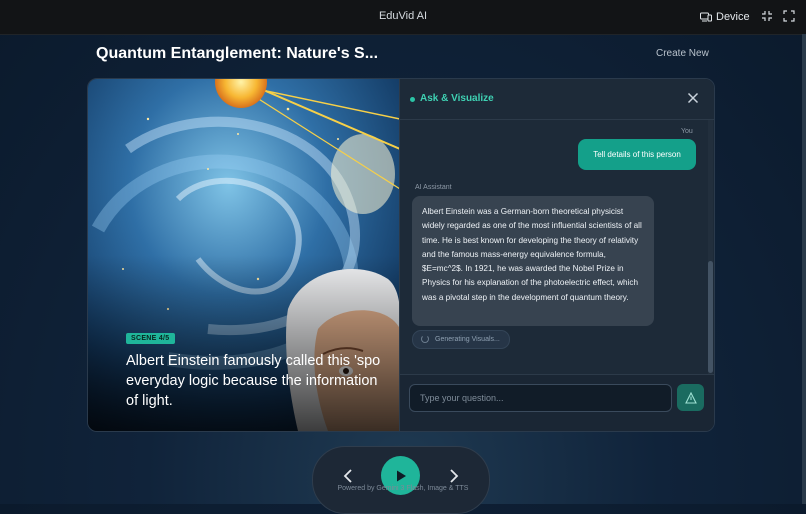 This screenshot has width=806, height=514. I want to click on create-new-link: Create New, so click(682, 53).